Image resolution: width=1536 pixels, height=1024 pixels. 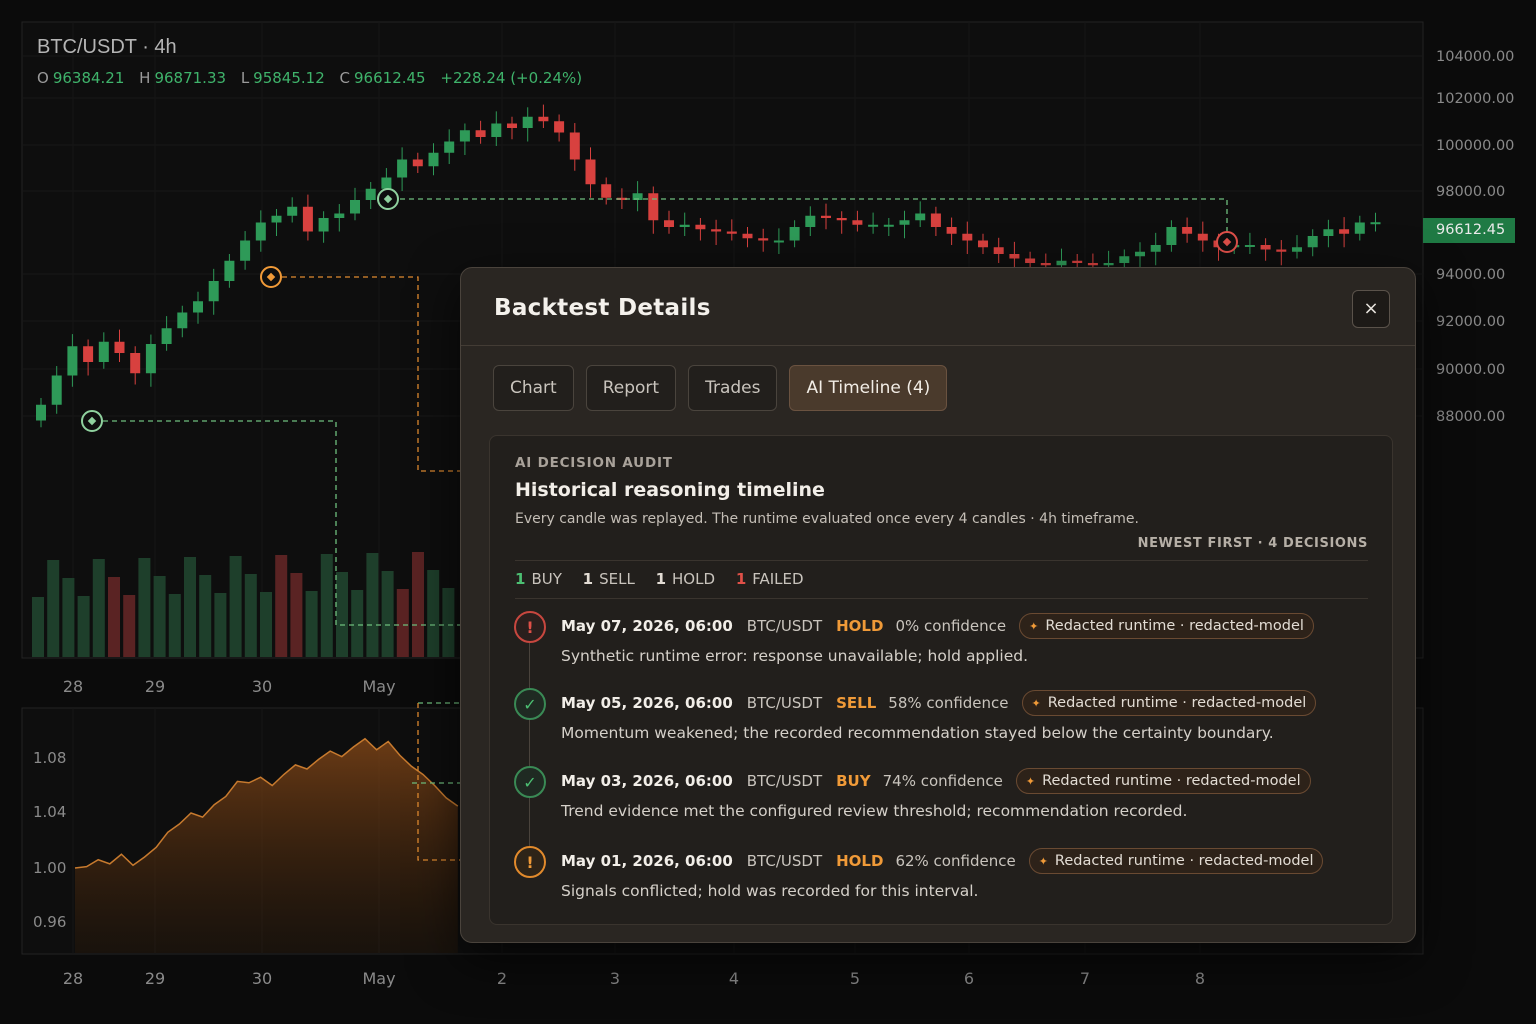 What do you see at coordinates (1252, 543) in the screenshot?
I see `order-note: NEWEST FIRST · 4 DECISIONS` at bounding box center [1252, 543].